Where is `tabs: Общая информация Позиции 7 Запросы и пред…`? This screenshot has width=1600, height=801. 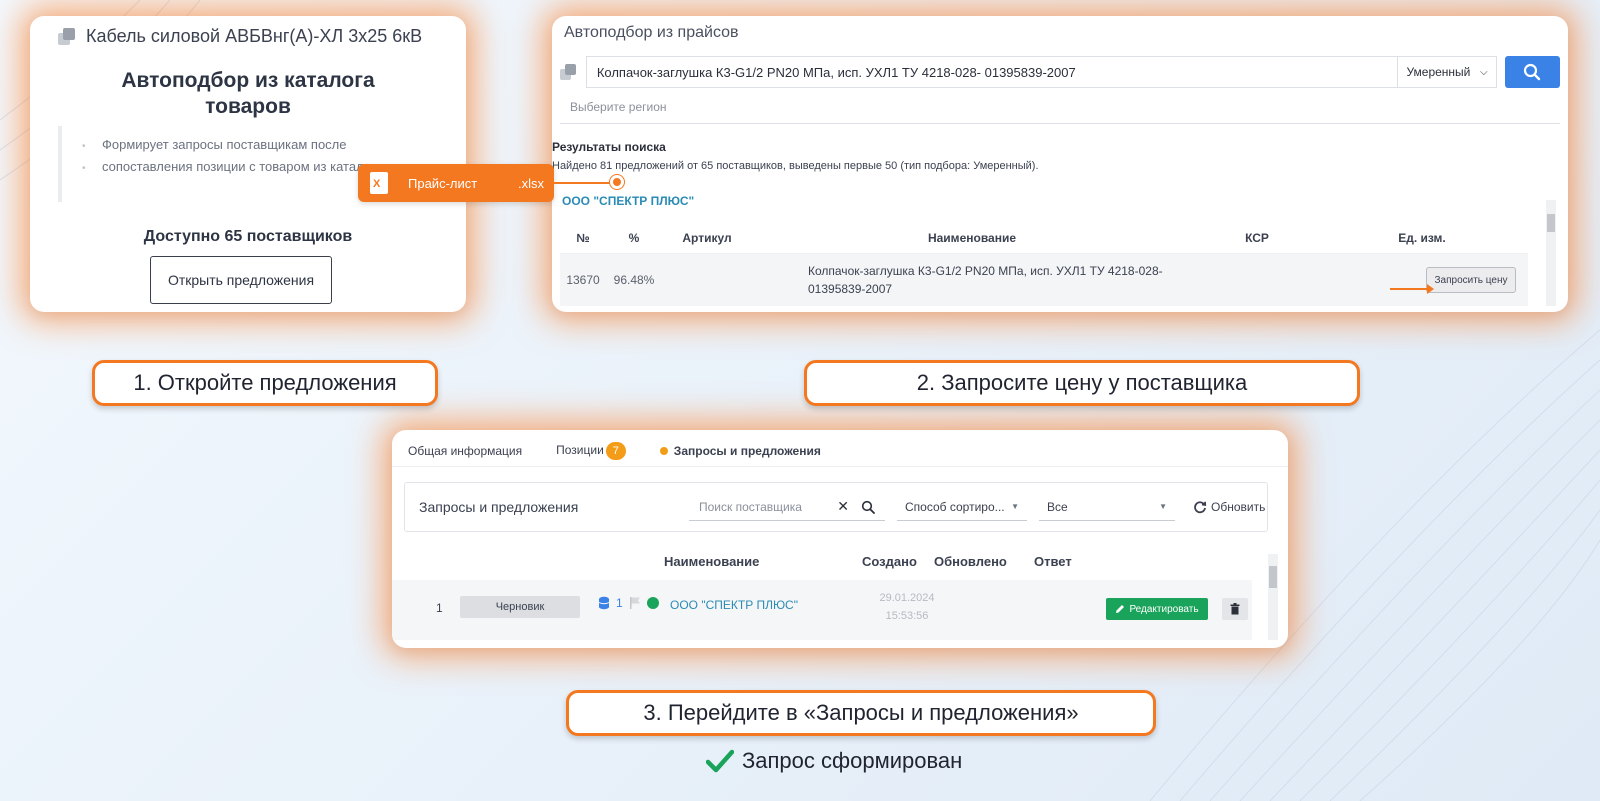
tabs: Общая информация Позиции 7 Запросы и пред… is located at coordinates (614, 451).